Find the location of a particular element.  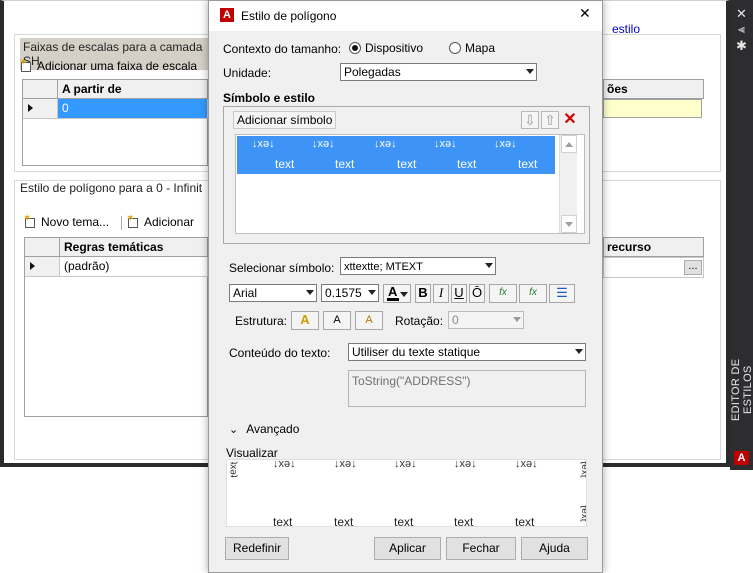

preview-label: Visualizar is located at coordinates (252, 453).